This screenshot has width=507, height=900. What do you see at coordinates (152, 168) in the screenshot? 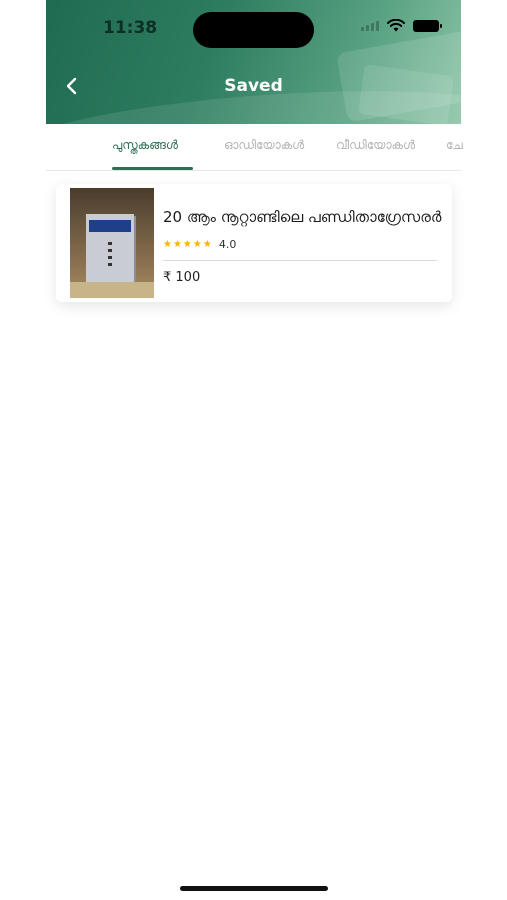
I see `active-tab-indicator` at bounding box center [152, 168].